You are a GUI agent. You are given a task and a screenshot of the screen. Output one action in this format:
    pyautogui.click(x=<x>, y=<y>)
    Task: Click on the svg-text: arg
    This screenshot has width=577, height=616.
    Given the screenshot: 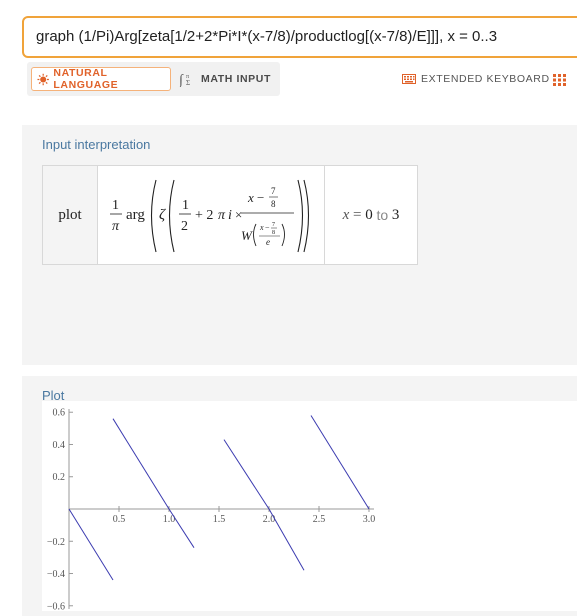 What is the action you would take?
    pyautogui.click(x=135, y=215)
    